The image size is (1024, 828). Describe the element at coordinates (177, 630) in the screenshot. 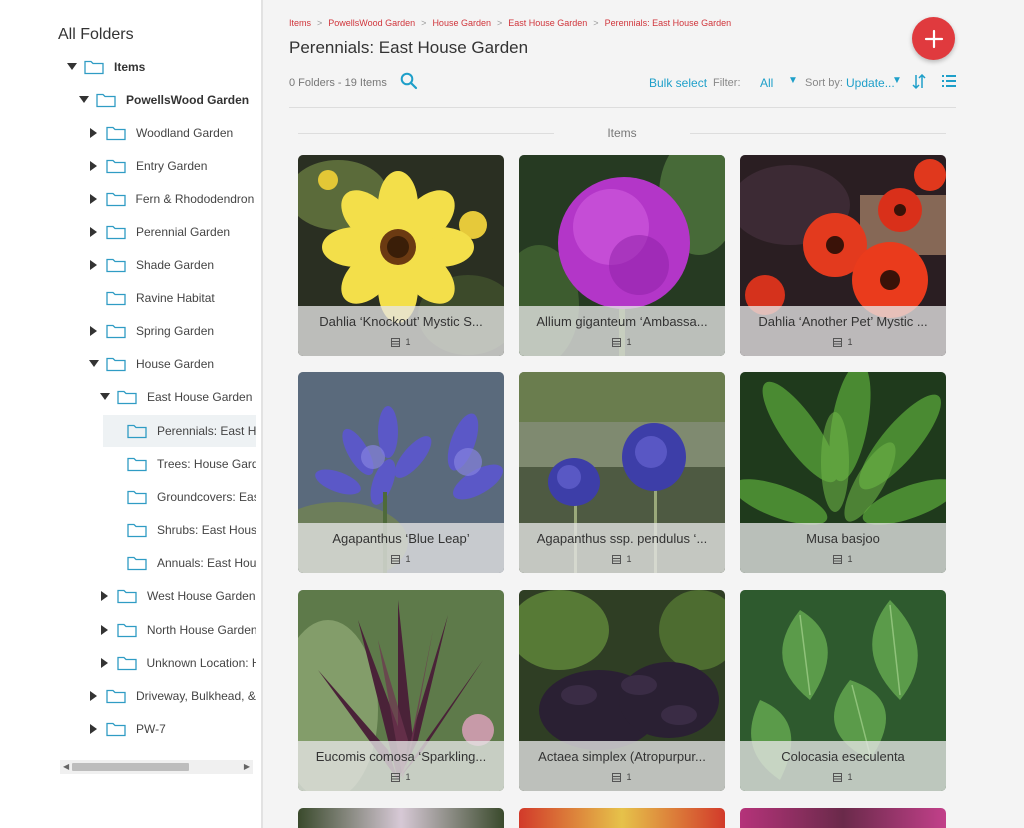

I see `tree-item-north-house-garden: North House Garden` at that location.